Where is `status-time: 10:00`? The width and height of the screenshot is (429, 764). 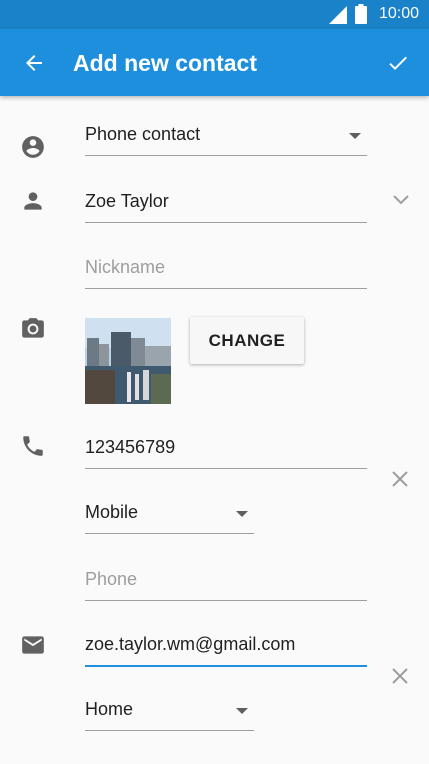 status-time: 10:00 is located at coordinates (398, 13).